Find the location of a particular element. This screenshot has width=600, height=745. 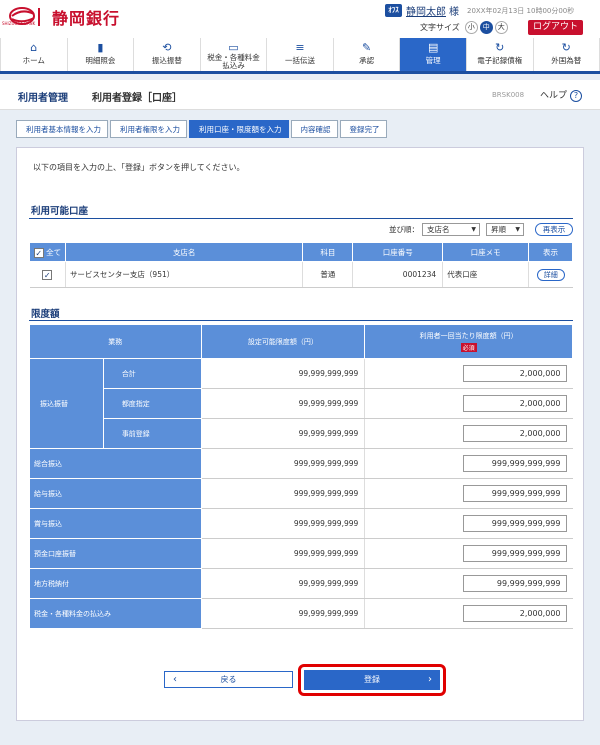

sort-controls: 並び順： 支店名 ▼ 昇順 ▼ is located at coordinates (456, 229).